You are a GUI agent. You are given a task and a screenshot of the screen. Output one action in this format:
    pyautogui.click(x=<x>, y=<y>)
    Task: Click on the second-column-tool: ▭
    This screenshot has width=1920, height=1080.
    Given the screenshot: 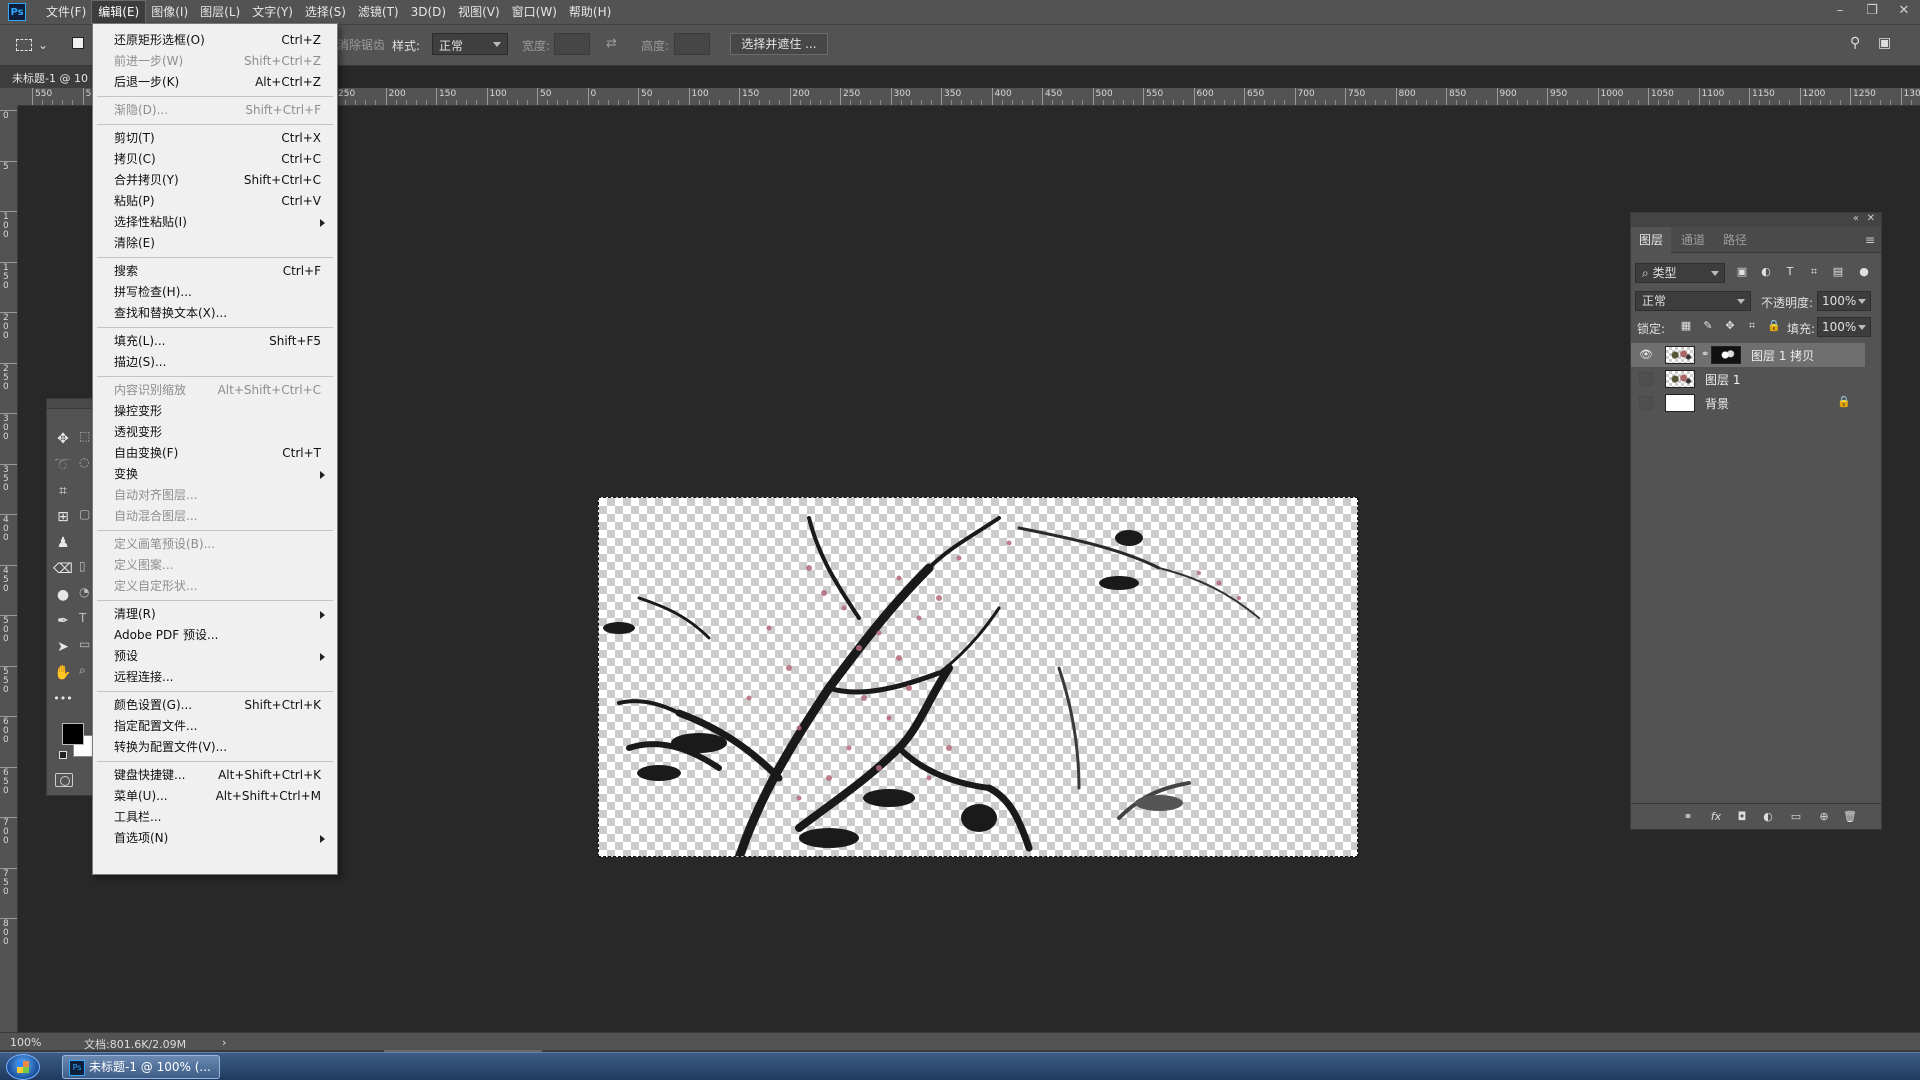 What is the action you would take?
    pyautogui.click(x=86, y=647)
    